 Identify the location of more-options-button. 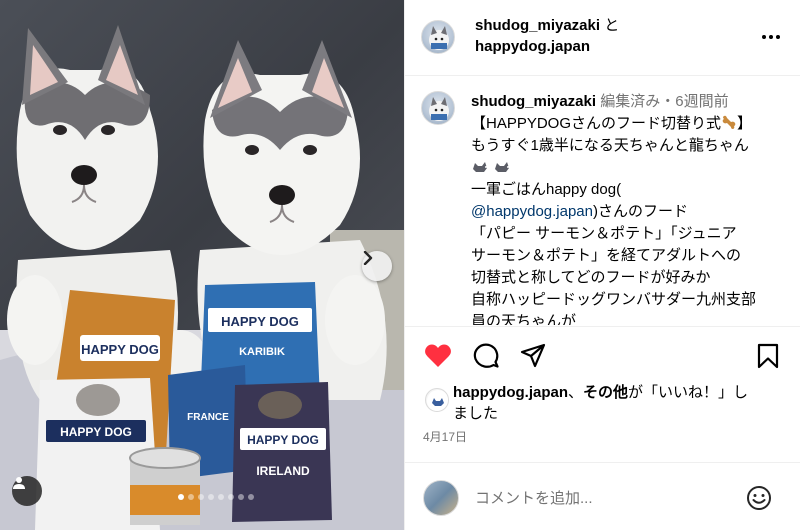
(771, 37).